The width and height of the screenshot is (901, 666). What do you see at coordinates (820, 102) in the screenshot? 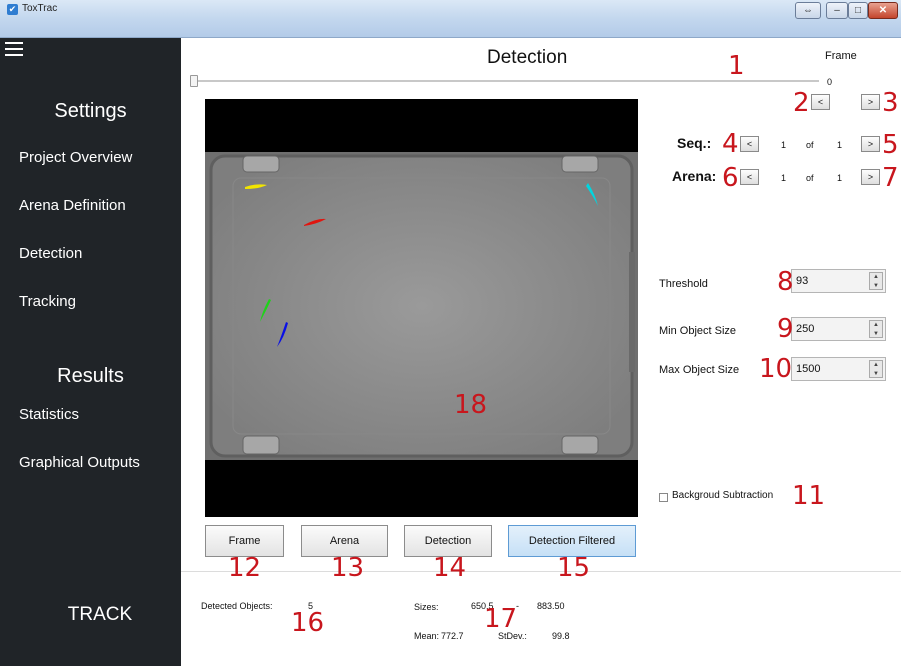
I see `prev-frame-button: <` at bounding box center [820, 102].